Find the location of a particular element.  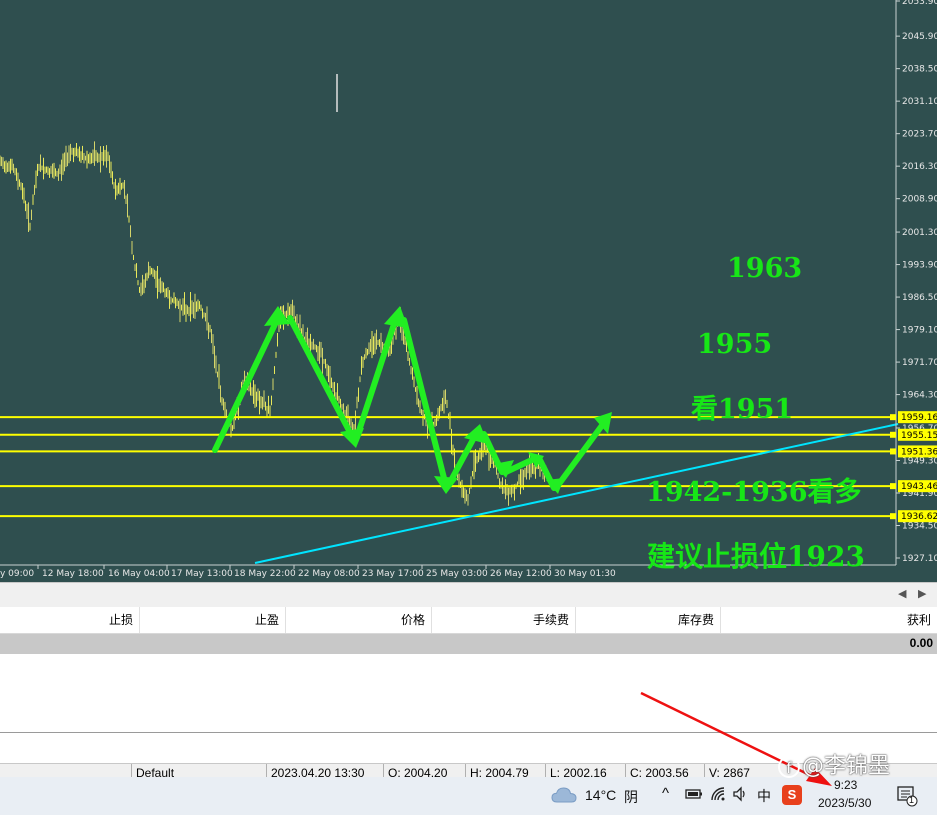

notification-count: 1 is located at coordinates (912, 800).